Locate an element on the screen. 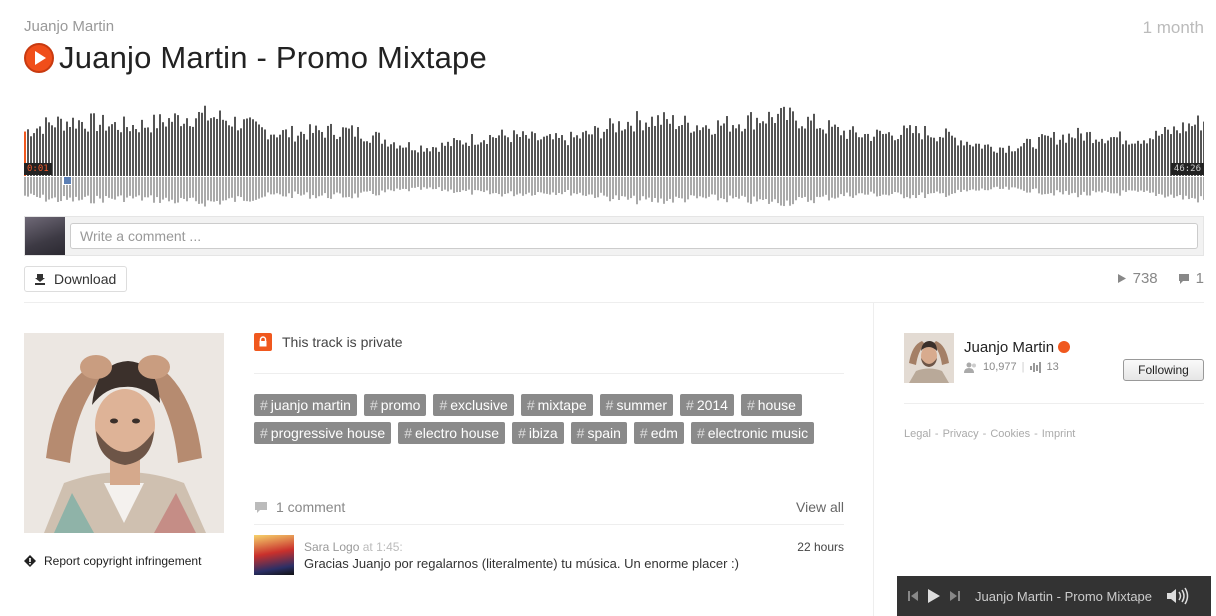  tag-chip: # exclusive is located at coordinates (473, 405).